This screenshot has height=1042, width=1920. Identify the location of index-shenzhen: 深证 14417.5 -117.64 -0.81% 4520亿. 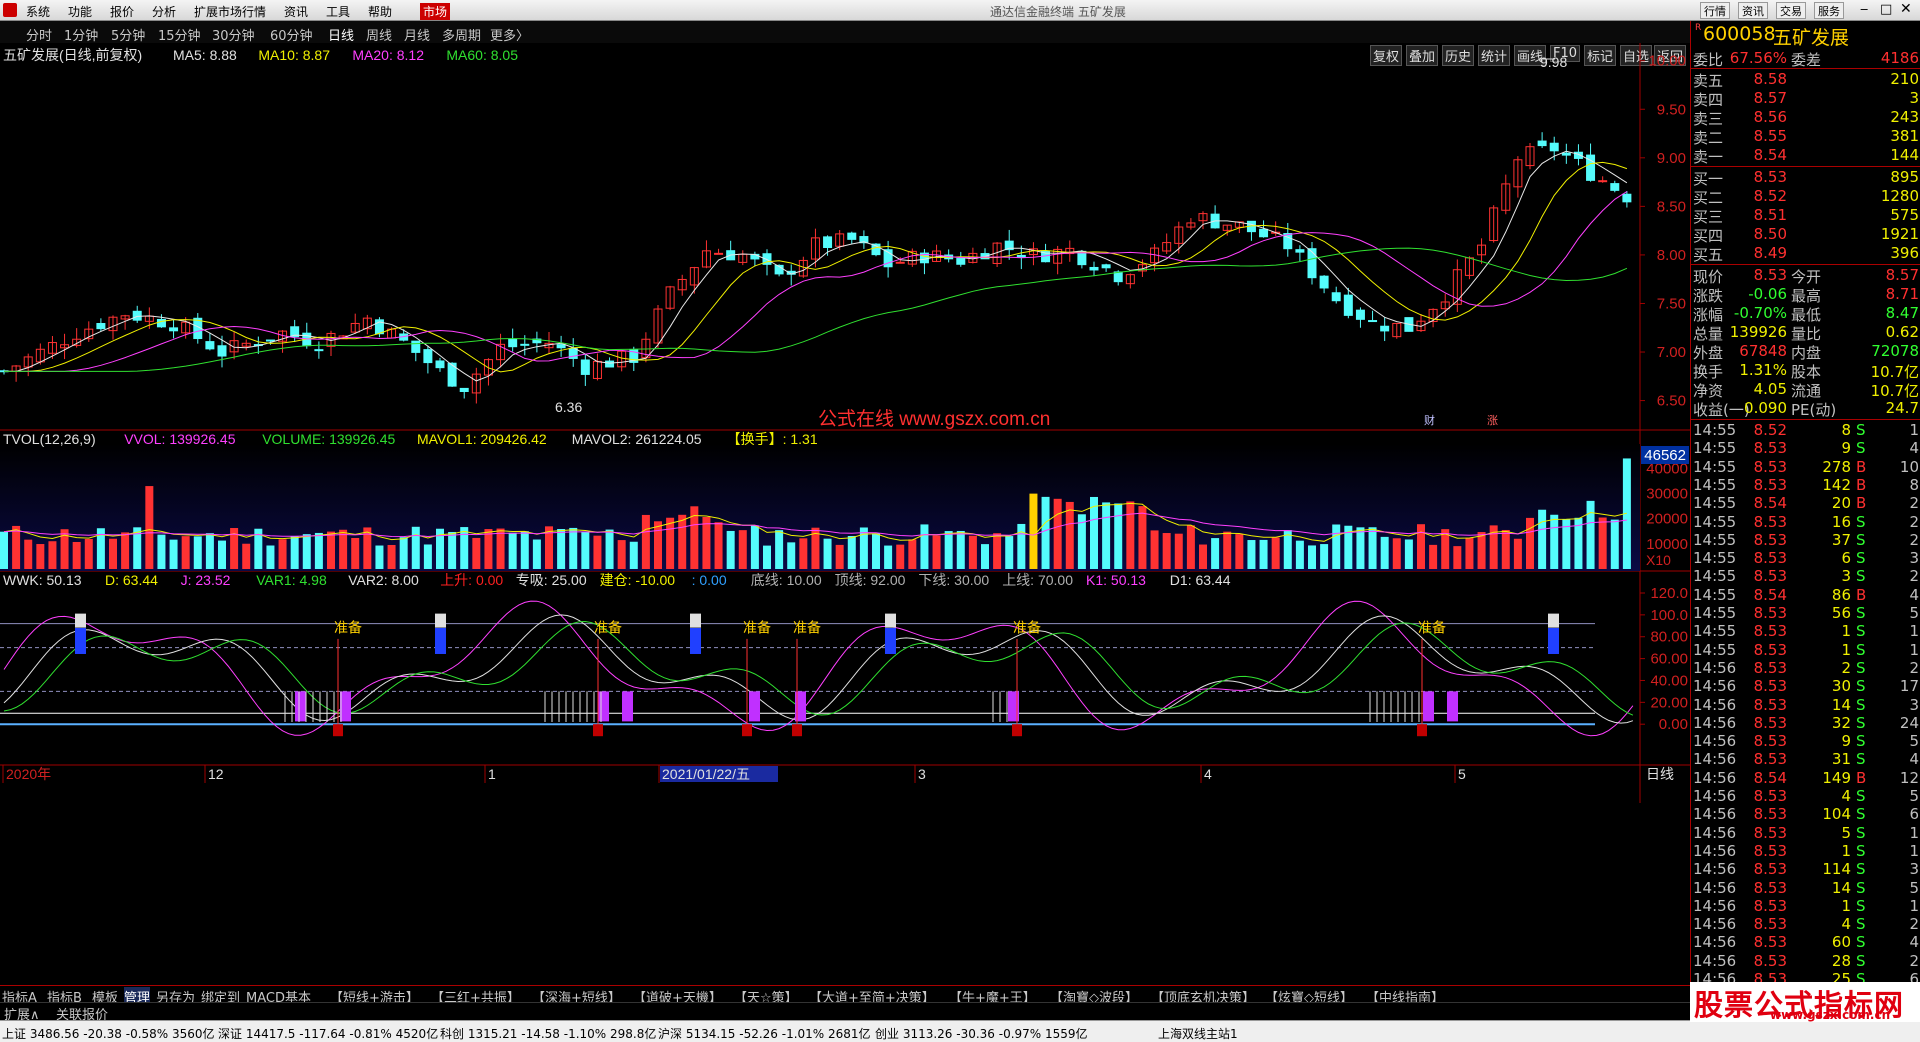
(328, 1033).